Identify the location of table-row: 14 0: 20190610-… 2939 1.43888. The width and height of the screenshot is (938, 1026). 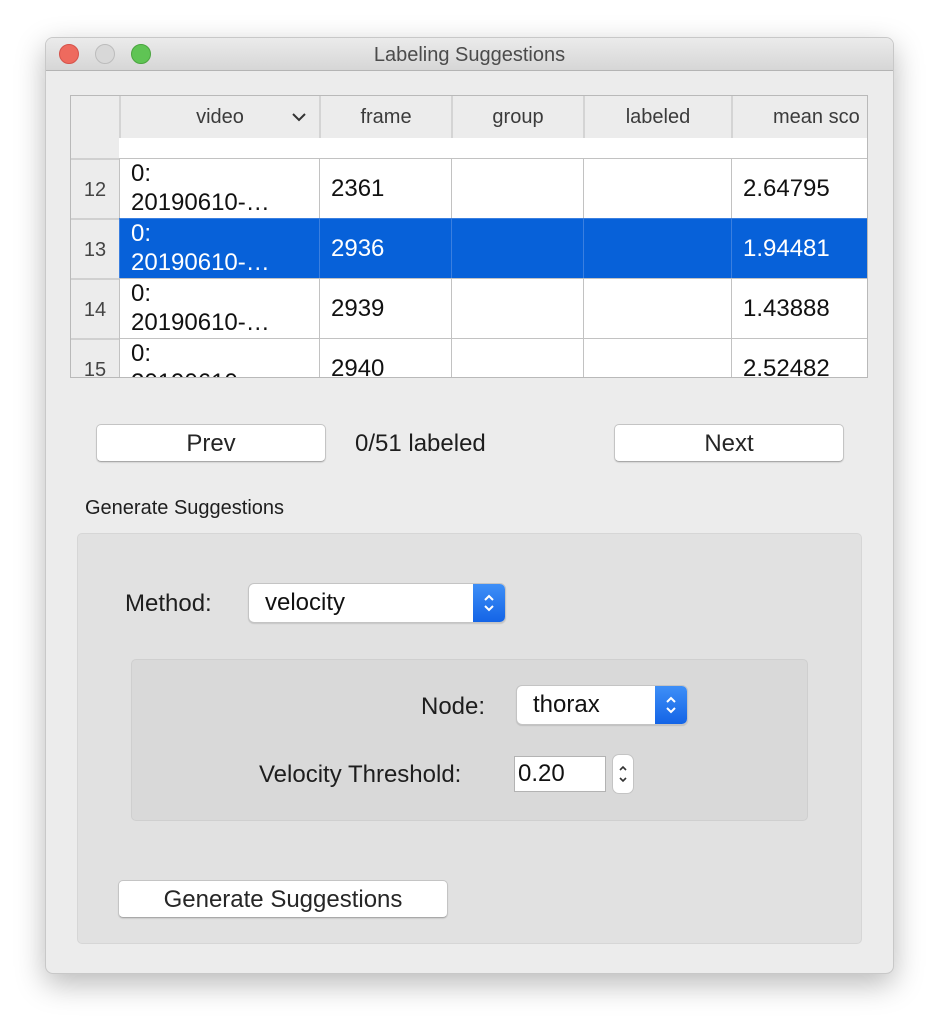
(469, 308).